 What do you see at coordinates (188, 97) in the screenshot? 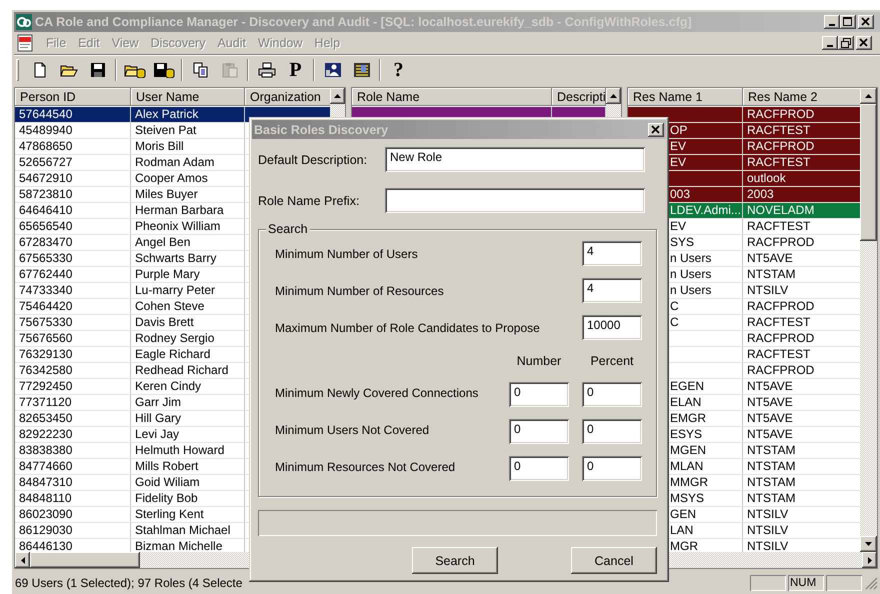
I see `column-header: User Name` at bounding box center [188, 97].